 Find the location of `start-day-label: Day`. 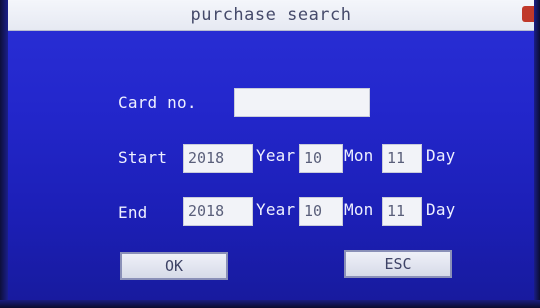

start-day-label: Day is located at coordinates (441, 155).